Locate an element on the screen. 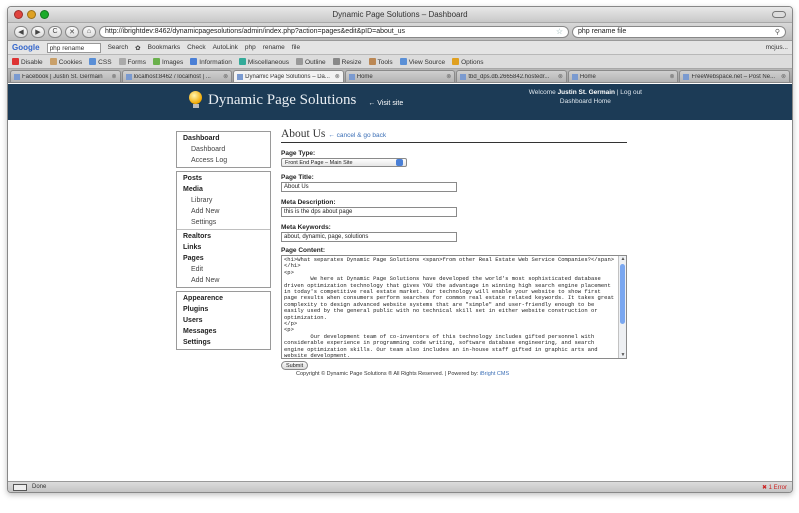 Image resolution: width=799 pixels, height=513 pixels. browser-search-field: php rename file ⚲ is located at coordinates (679, 31).